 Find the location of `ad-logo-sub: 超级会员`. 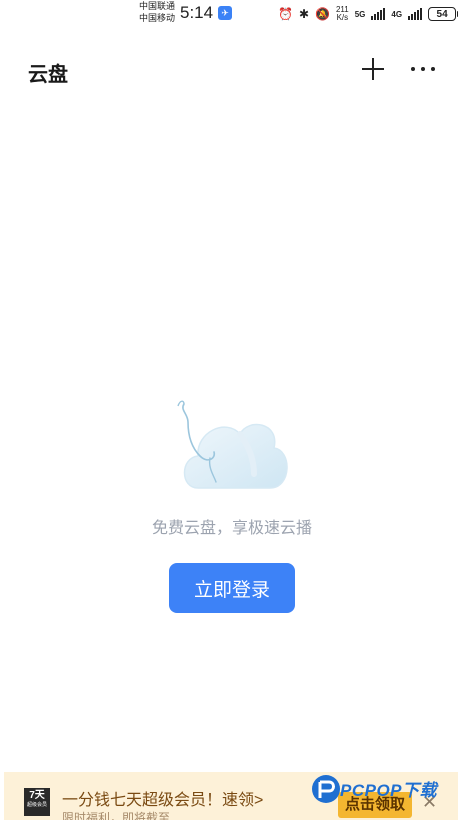

ad-logo-sub: 超级会员 is located at coordinates (36, 805).